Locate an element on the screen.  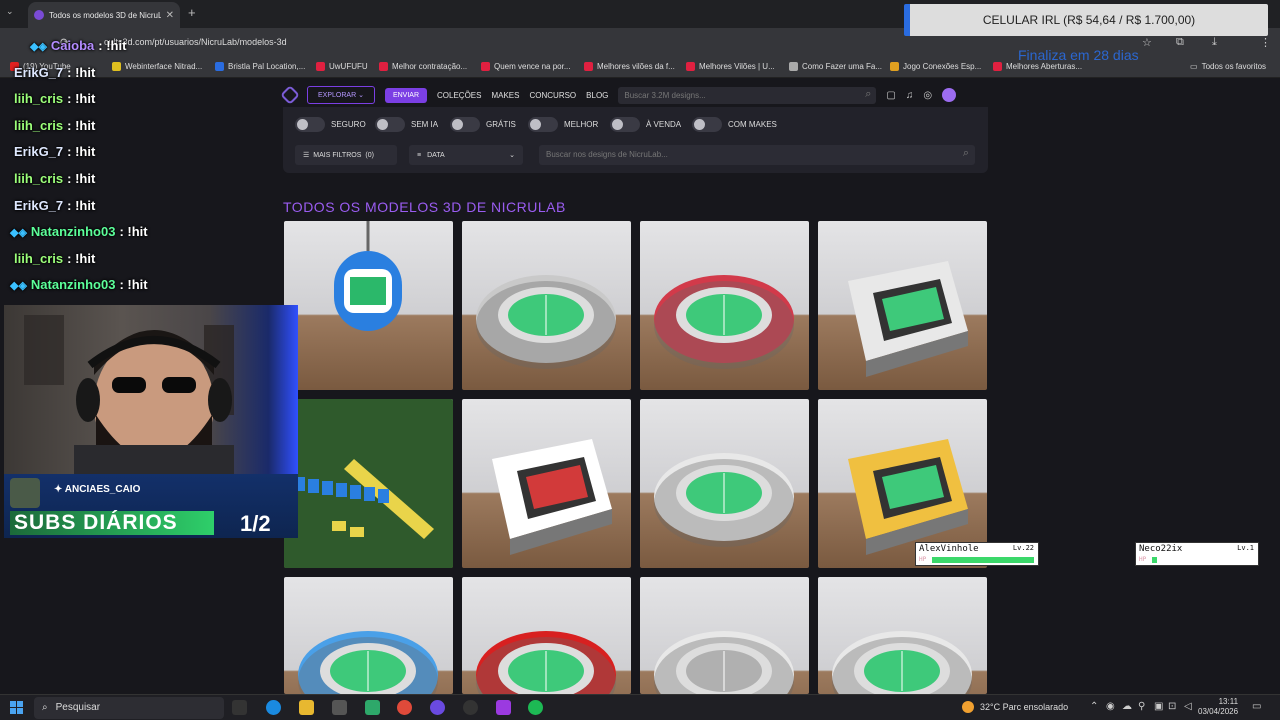
task-view-icon is located at coordinates (239, 707).